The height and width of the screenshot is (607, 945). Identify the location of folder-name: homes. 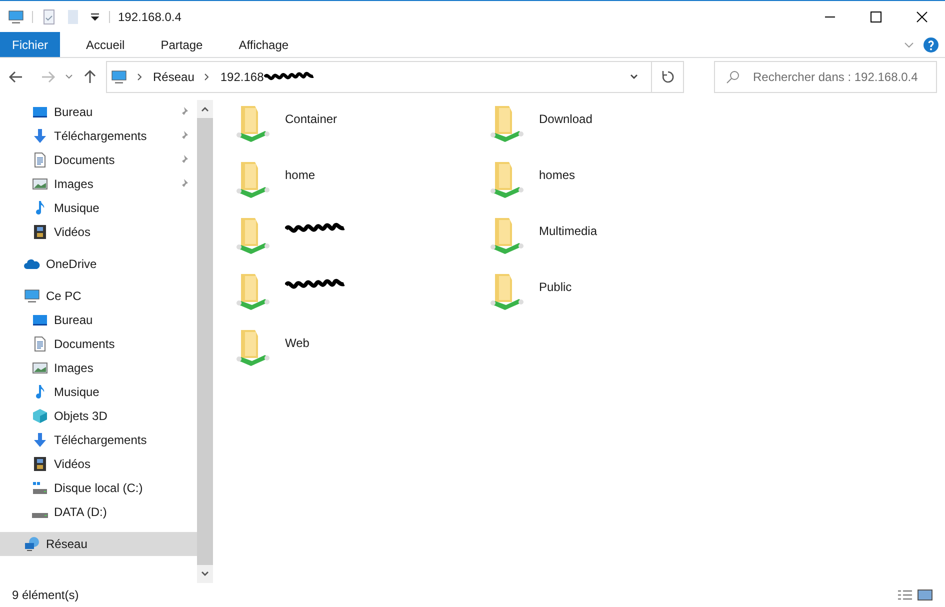
(557, 175).